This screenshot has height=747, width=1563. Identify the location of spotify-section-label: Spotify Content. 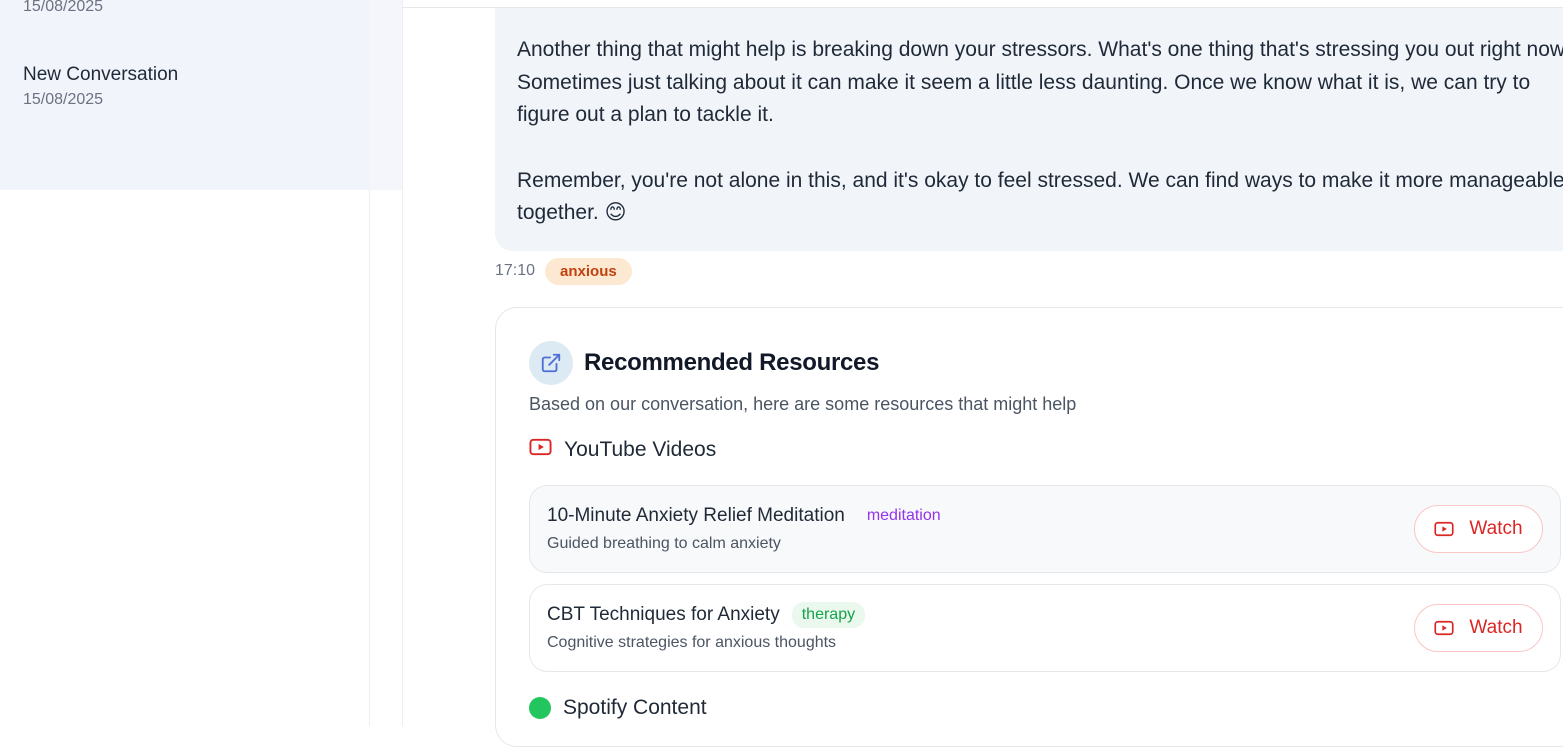
(635, 707).